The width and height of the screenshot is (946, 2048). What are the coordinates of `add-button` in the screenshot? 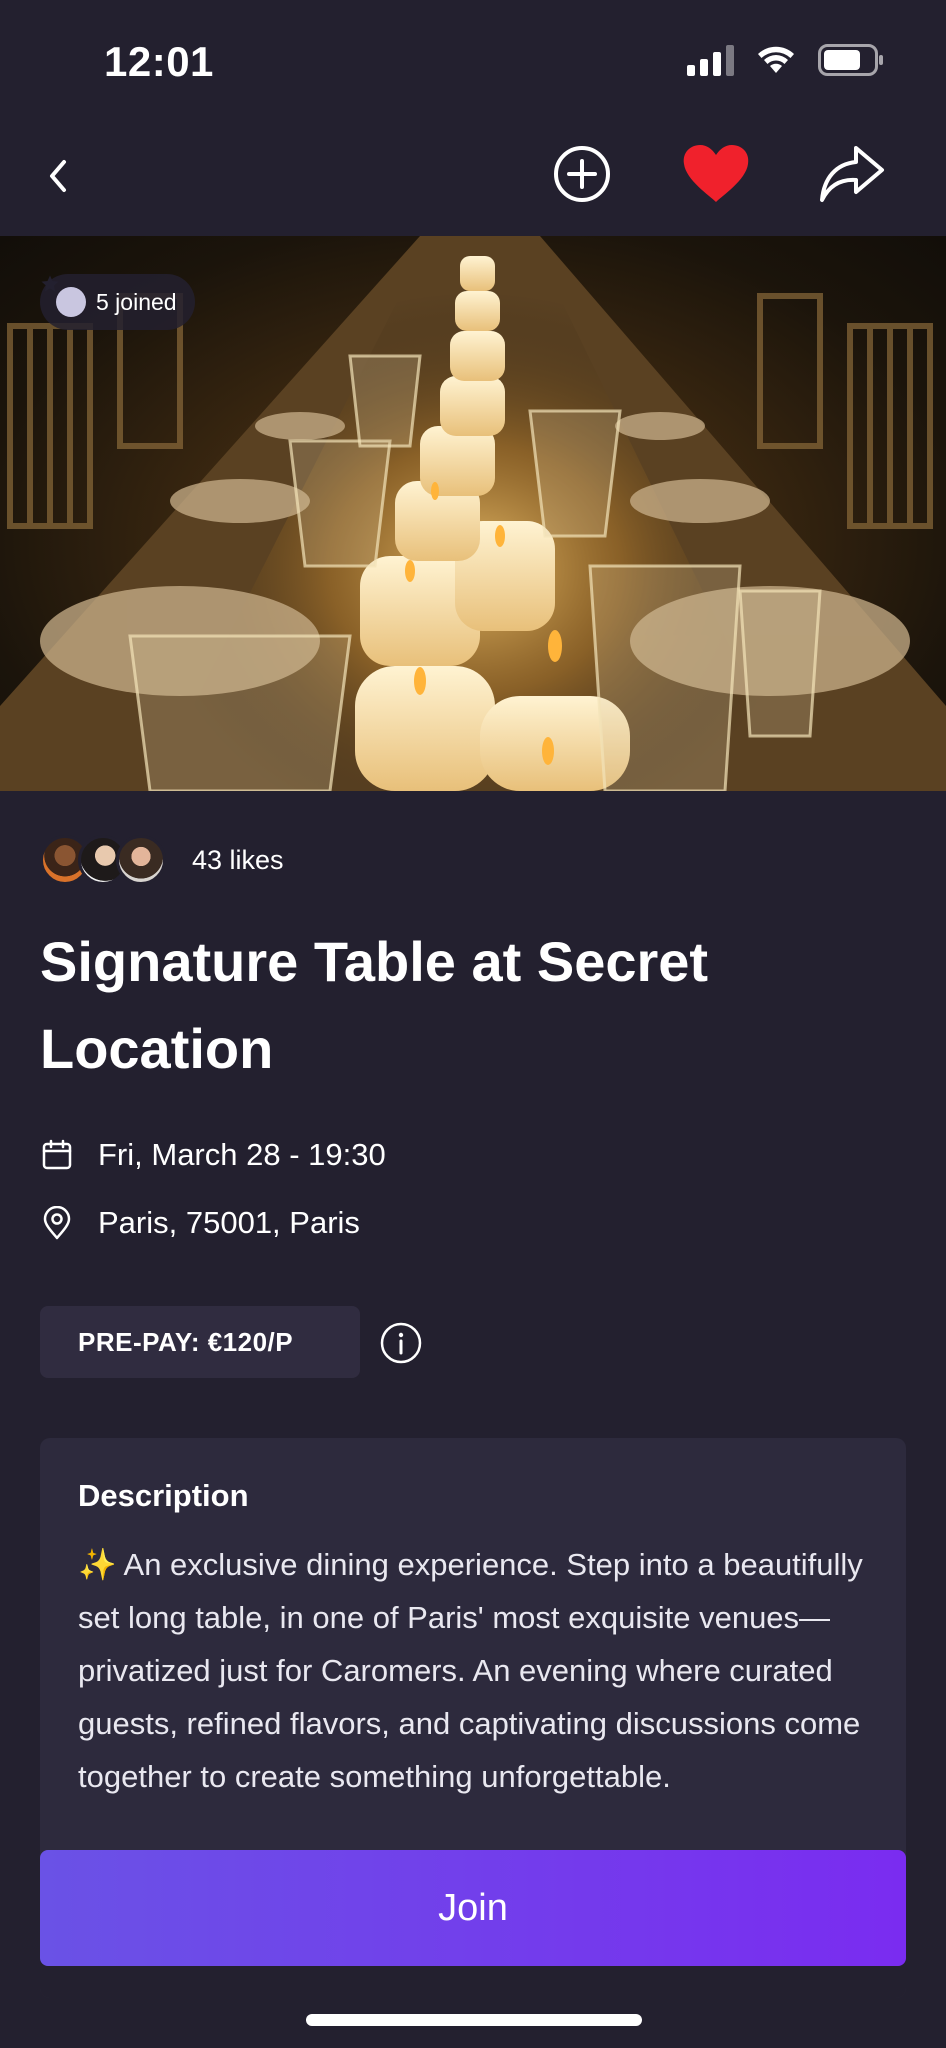 It's located at (582, 174).